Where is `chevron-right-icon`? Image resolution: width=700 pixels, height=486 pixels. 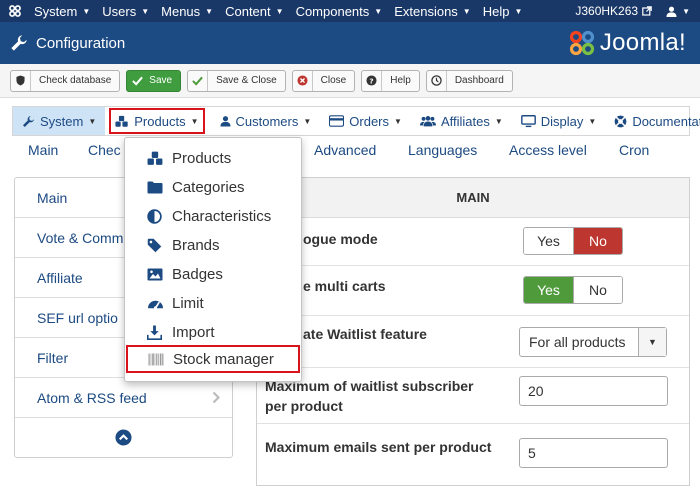
chevron-right-icon is located at coordinates (216, 399).